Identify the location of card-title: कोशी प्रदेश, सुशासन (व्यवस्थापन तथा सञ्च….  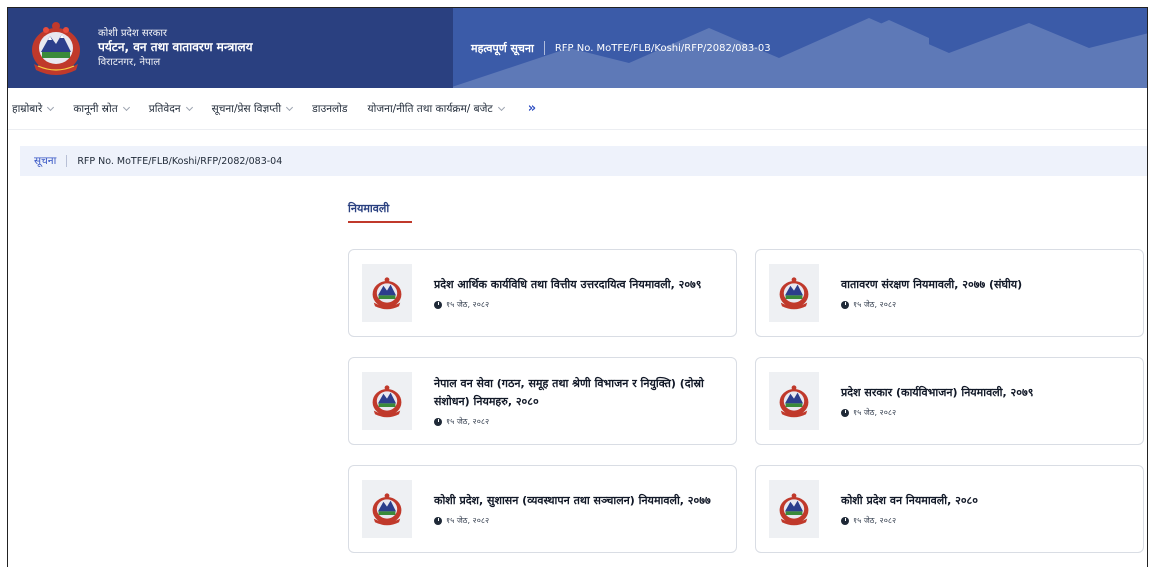
(572, 501).